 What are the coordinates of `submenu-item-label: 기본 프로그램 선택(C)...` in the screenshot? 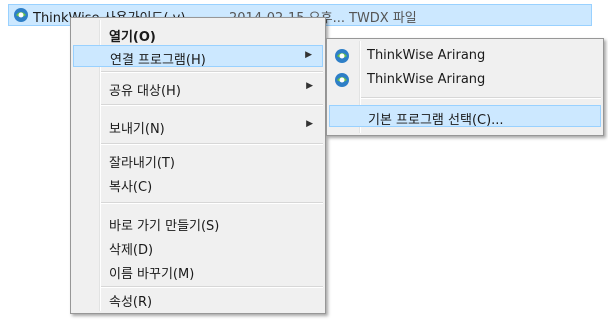 It's located at (436, 120).